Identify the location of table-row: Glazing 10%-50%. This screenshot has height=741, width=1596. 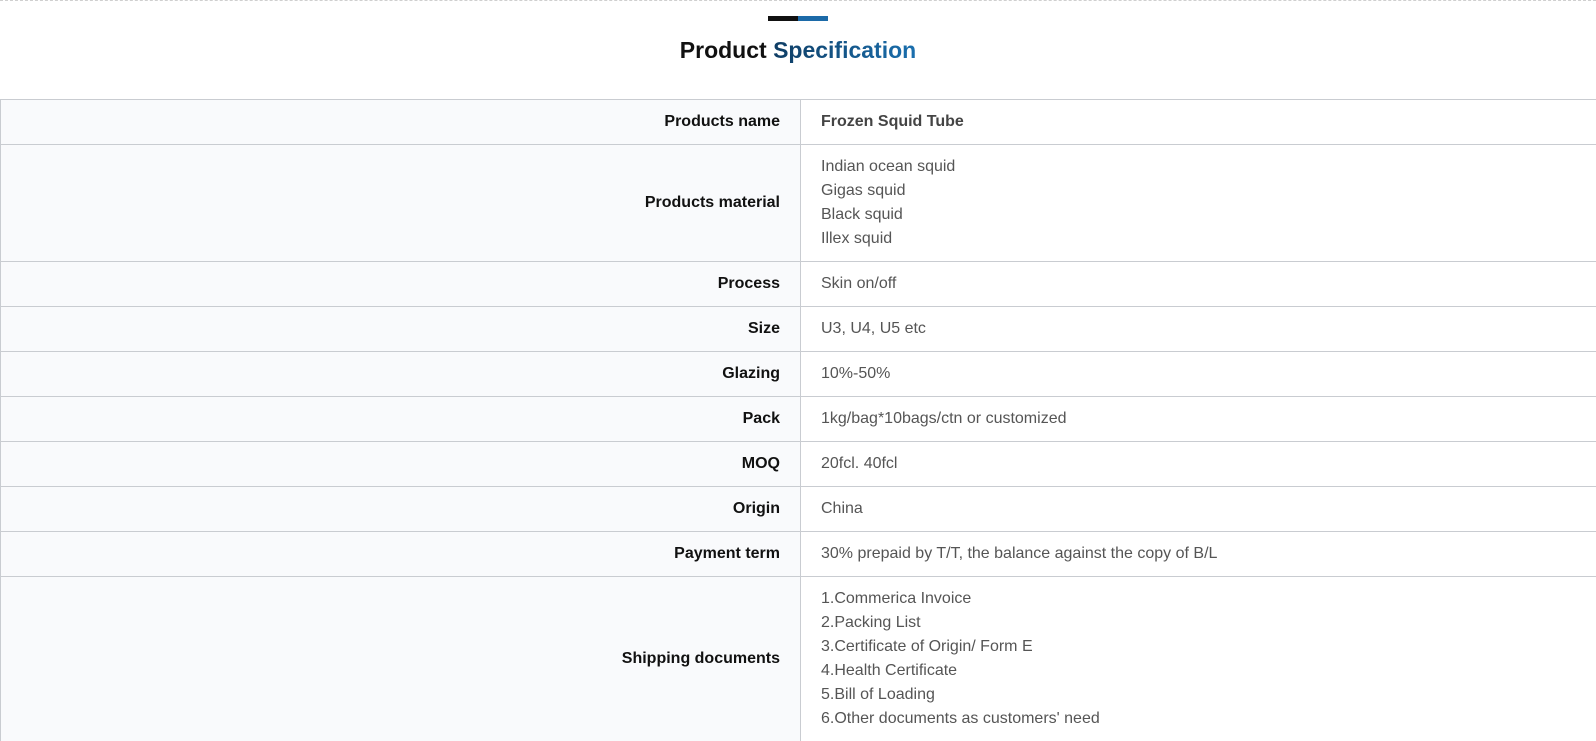
(798, 374).